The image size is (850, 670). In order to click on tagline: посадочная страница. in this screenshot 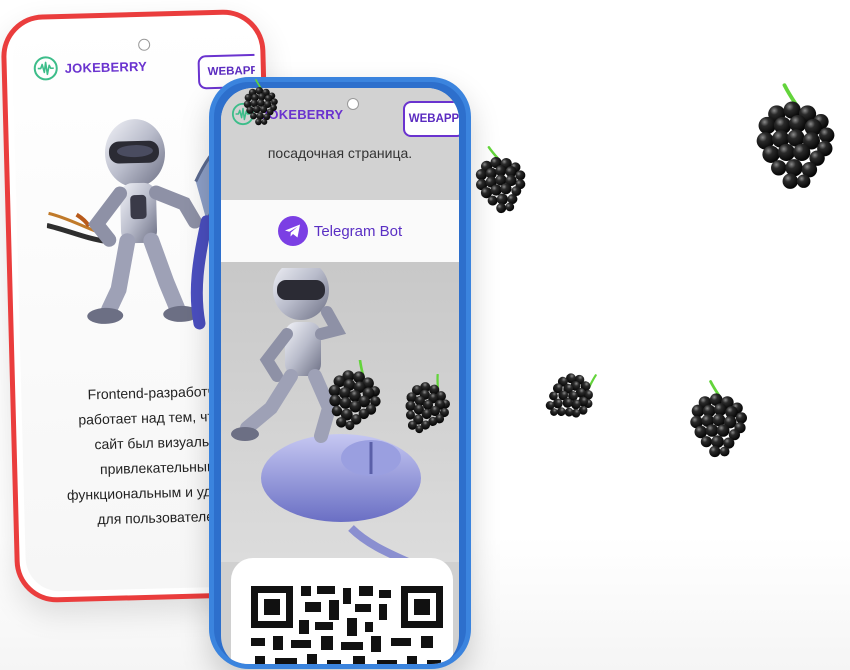, I will do `click(340, 153)`.